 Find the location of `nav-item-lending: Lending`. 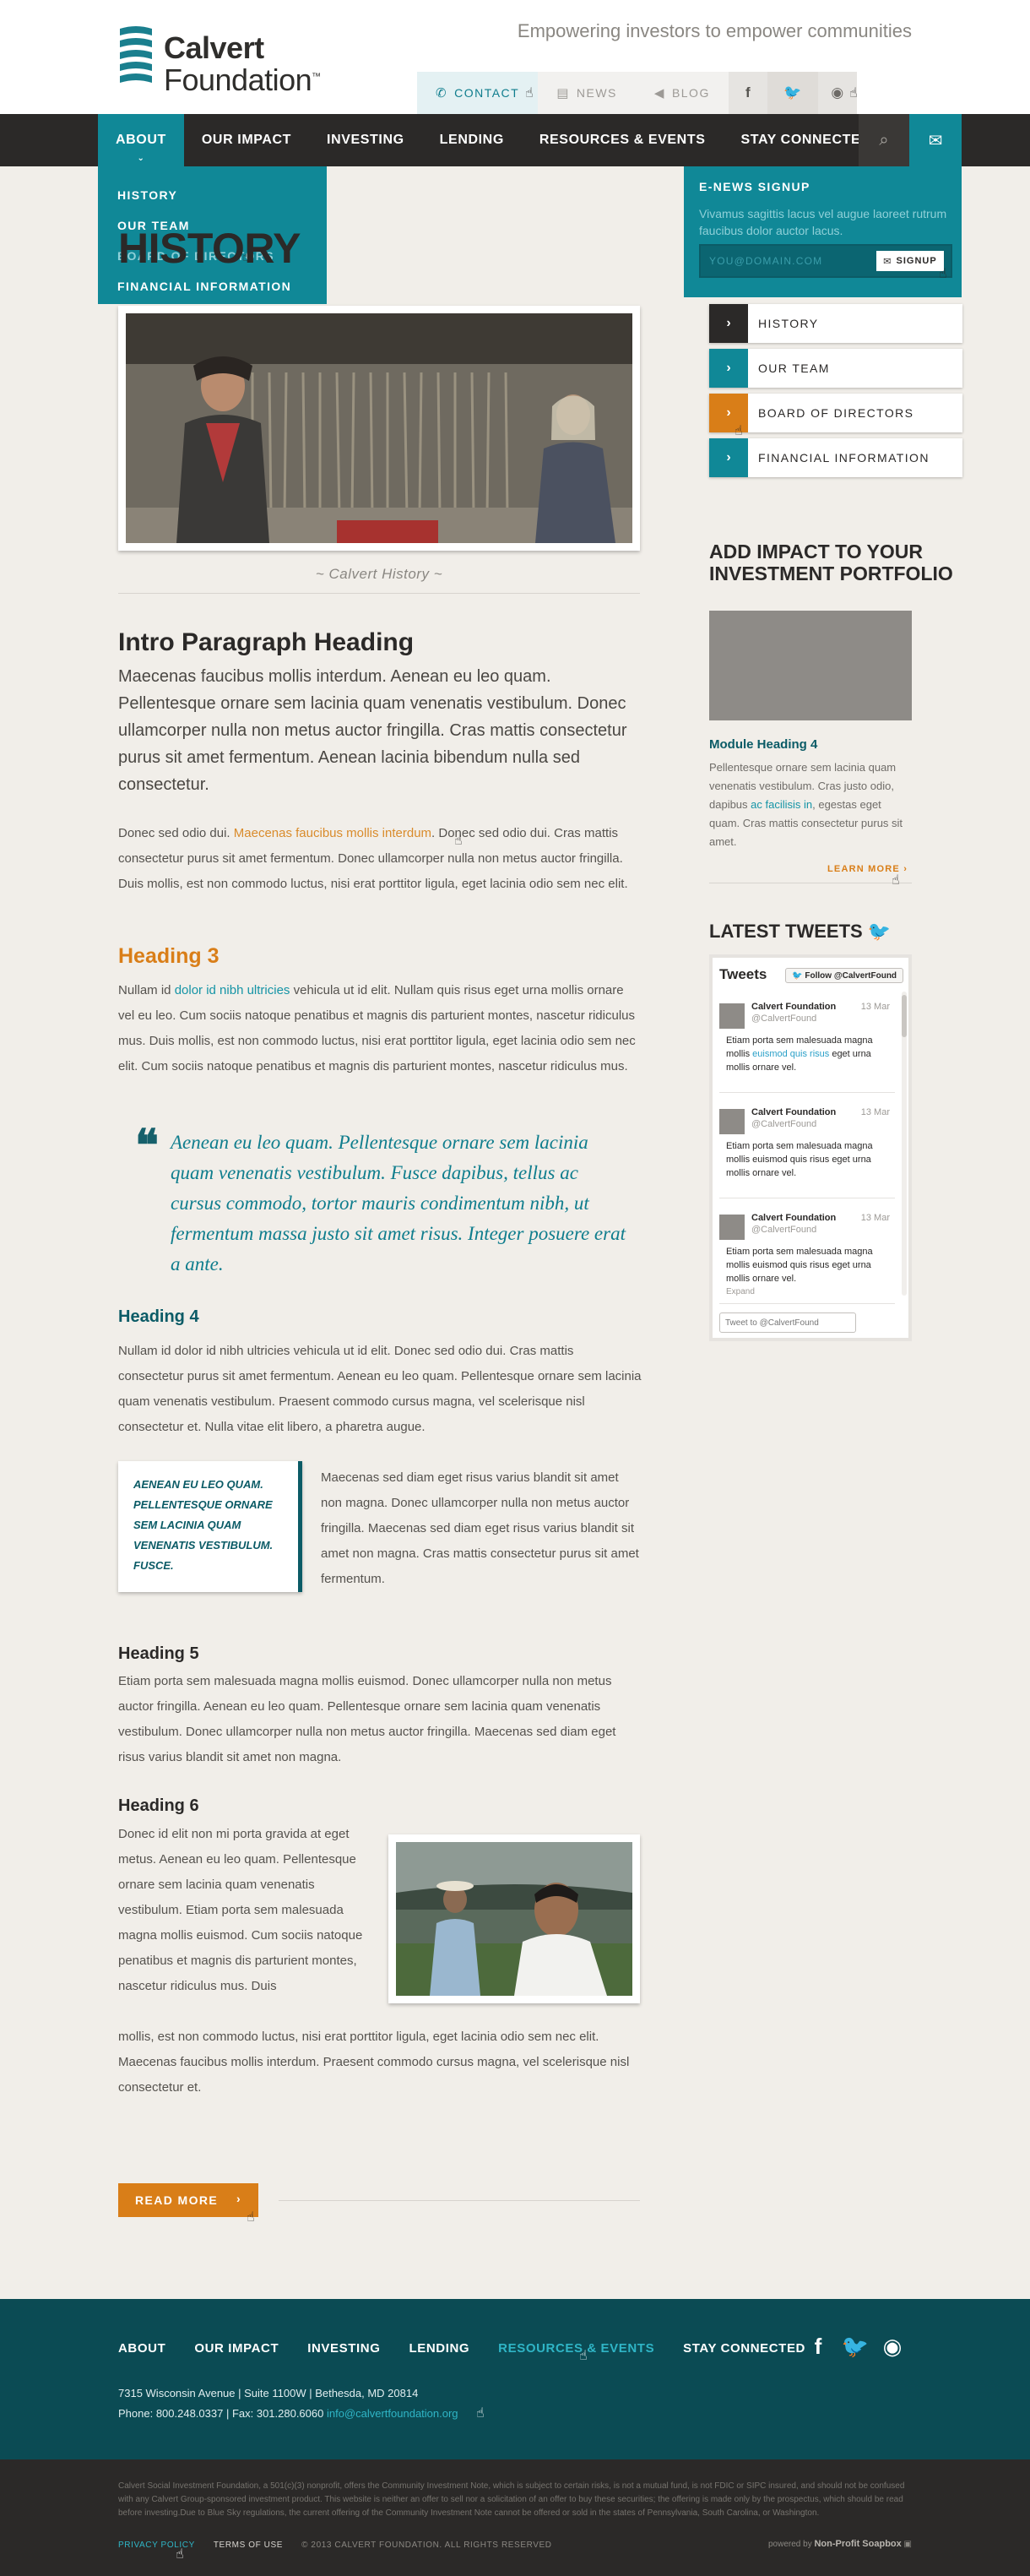

nav-item-lending: Lending is located at coordinates (472, 140).